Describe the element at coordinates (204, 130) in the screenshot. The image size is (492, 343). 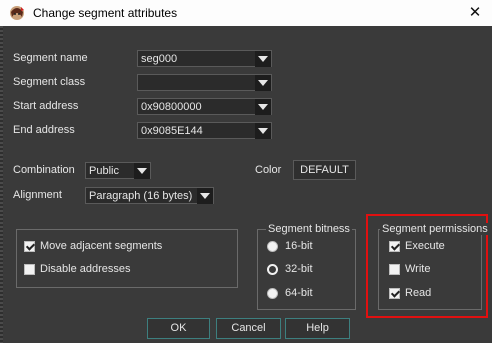
I see `end-address-combo: 0x9085E144` at that location.